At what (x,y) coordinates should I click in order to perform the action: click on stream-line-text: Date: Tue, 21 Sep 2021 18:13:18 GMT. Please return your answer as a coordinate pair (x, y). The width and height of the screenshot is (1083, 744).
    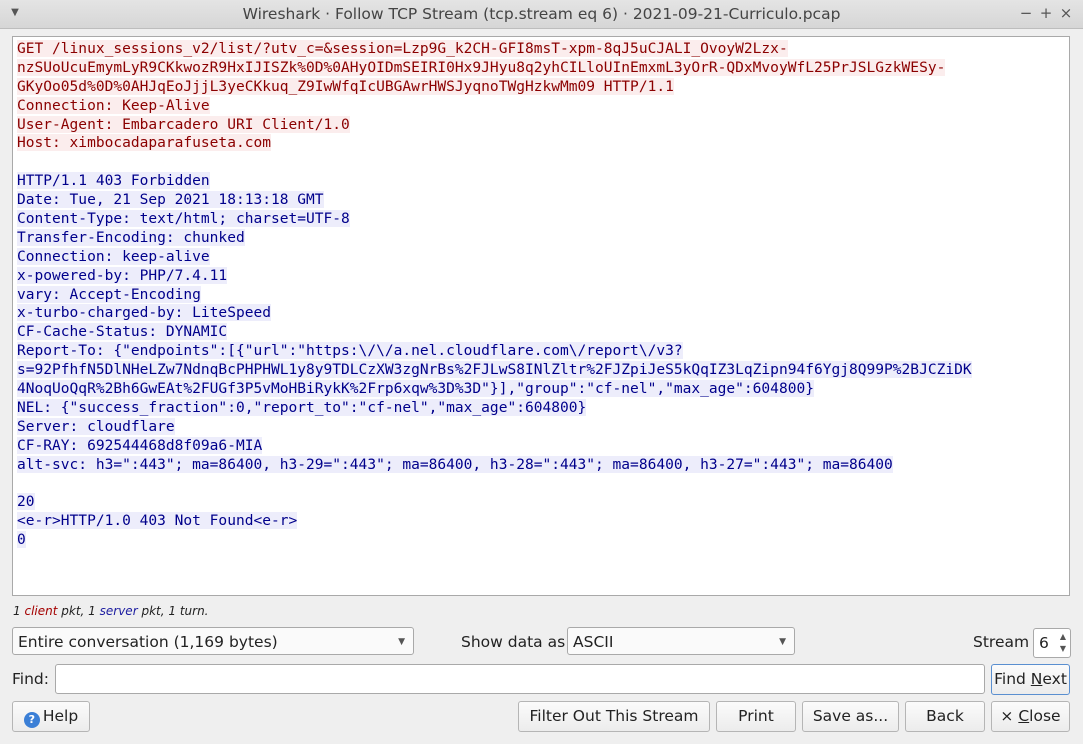
    Looking at the image, I should click on (170, 200).